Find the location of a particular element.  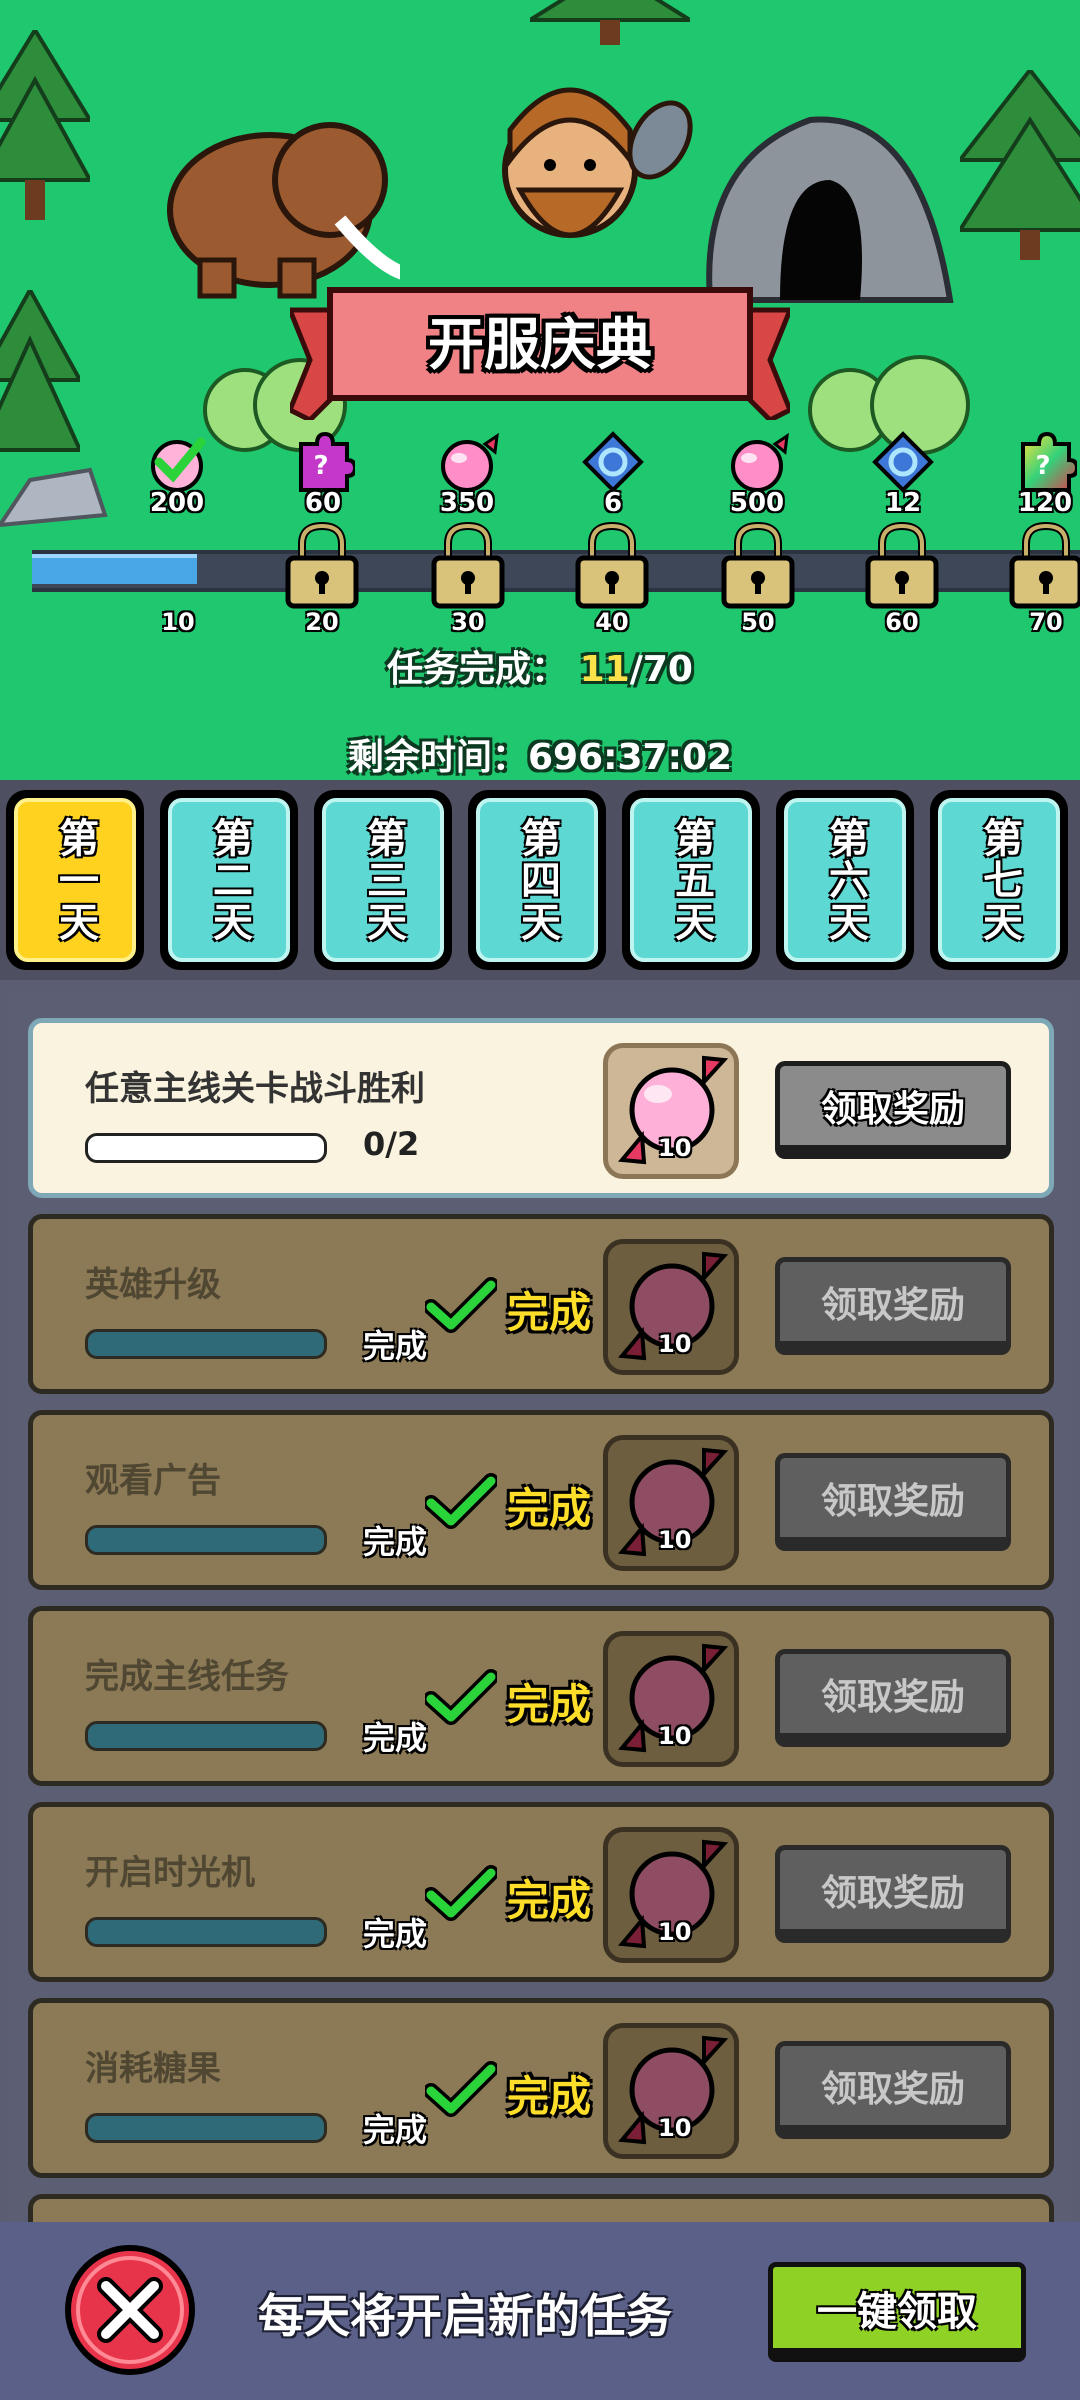

reward-tier-6: 12 is located at coordinates (903, 474).